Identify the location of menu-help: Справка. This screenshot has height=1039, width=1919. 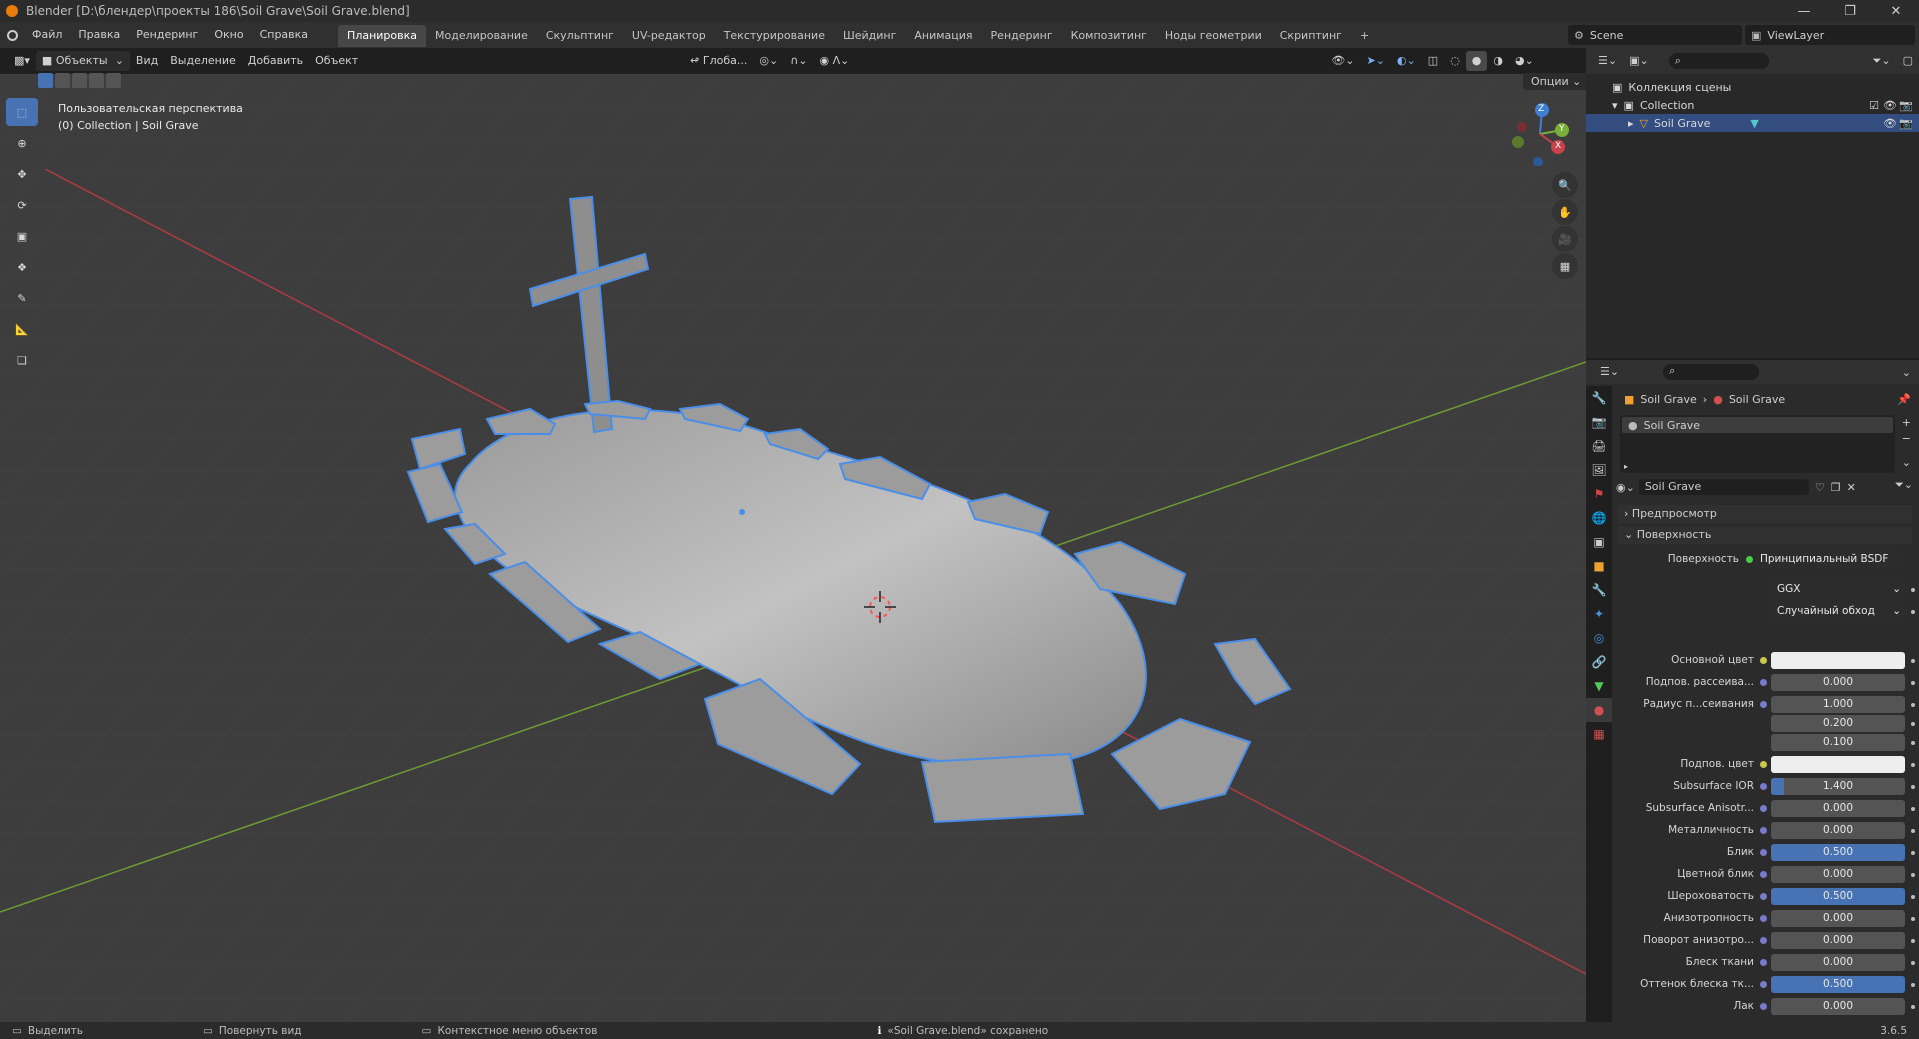
(284, 35).